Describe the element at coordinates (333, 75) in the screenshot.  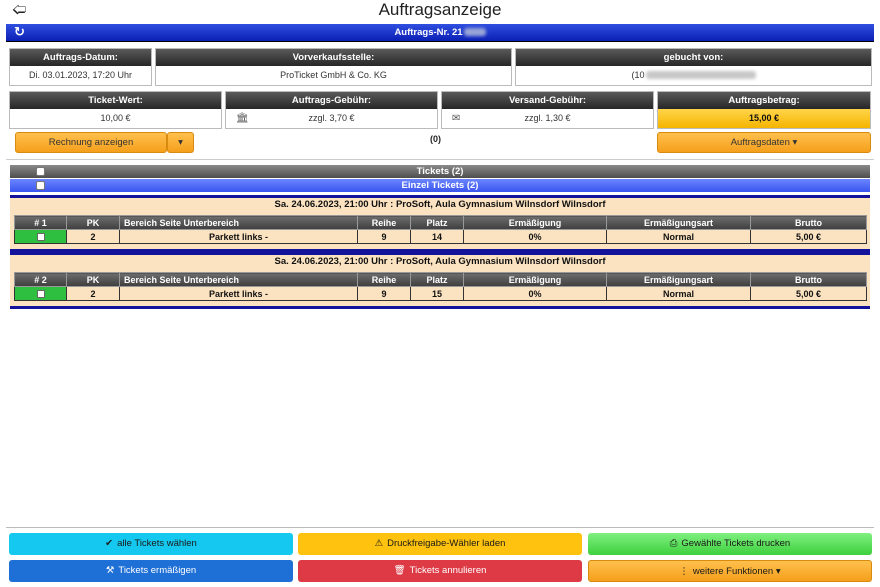
I see `presale-office-value: ProTicket GmbH & Co. KG` at that location.